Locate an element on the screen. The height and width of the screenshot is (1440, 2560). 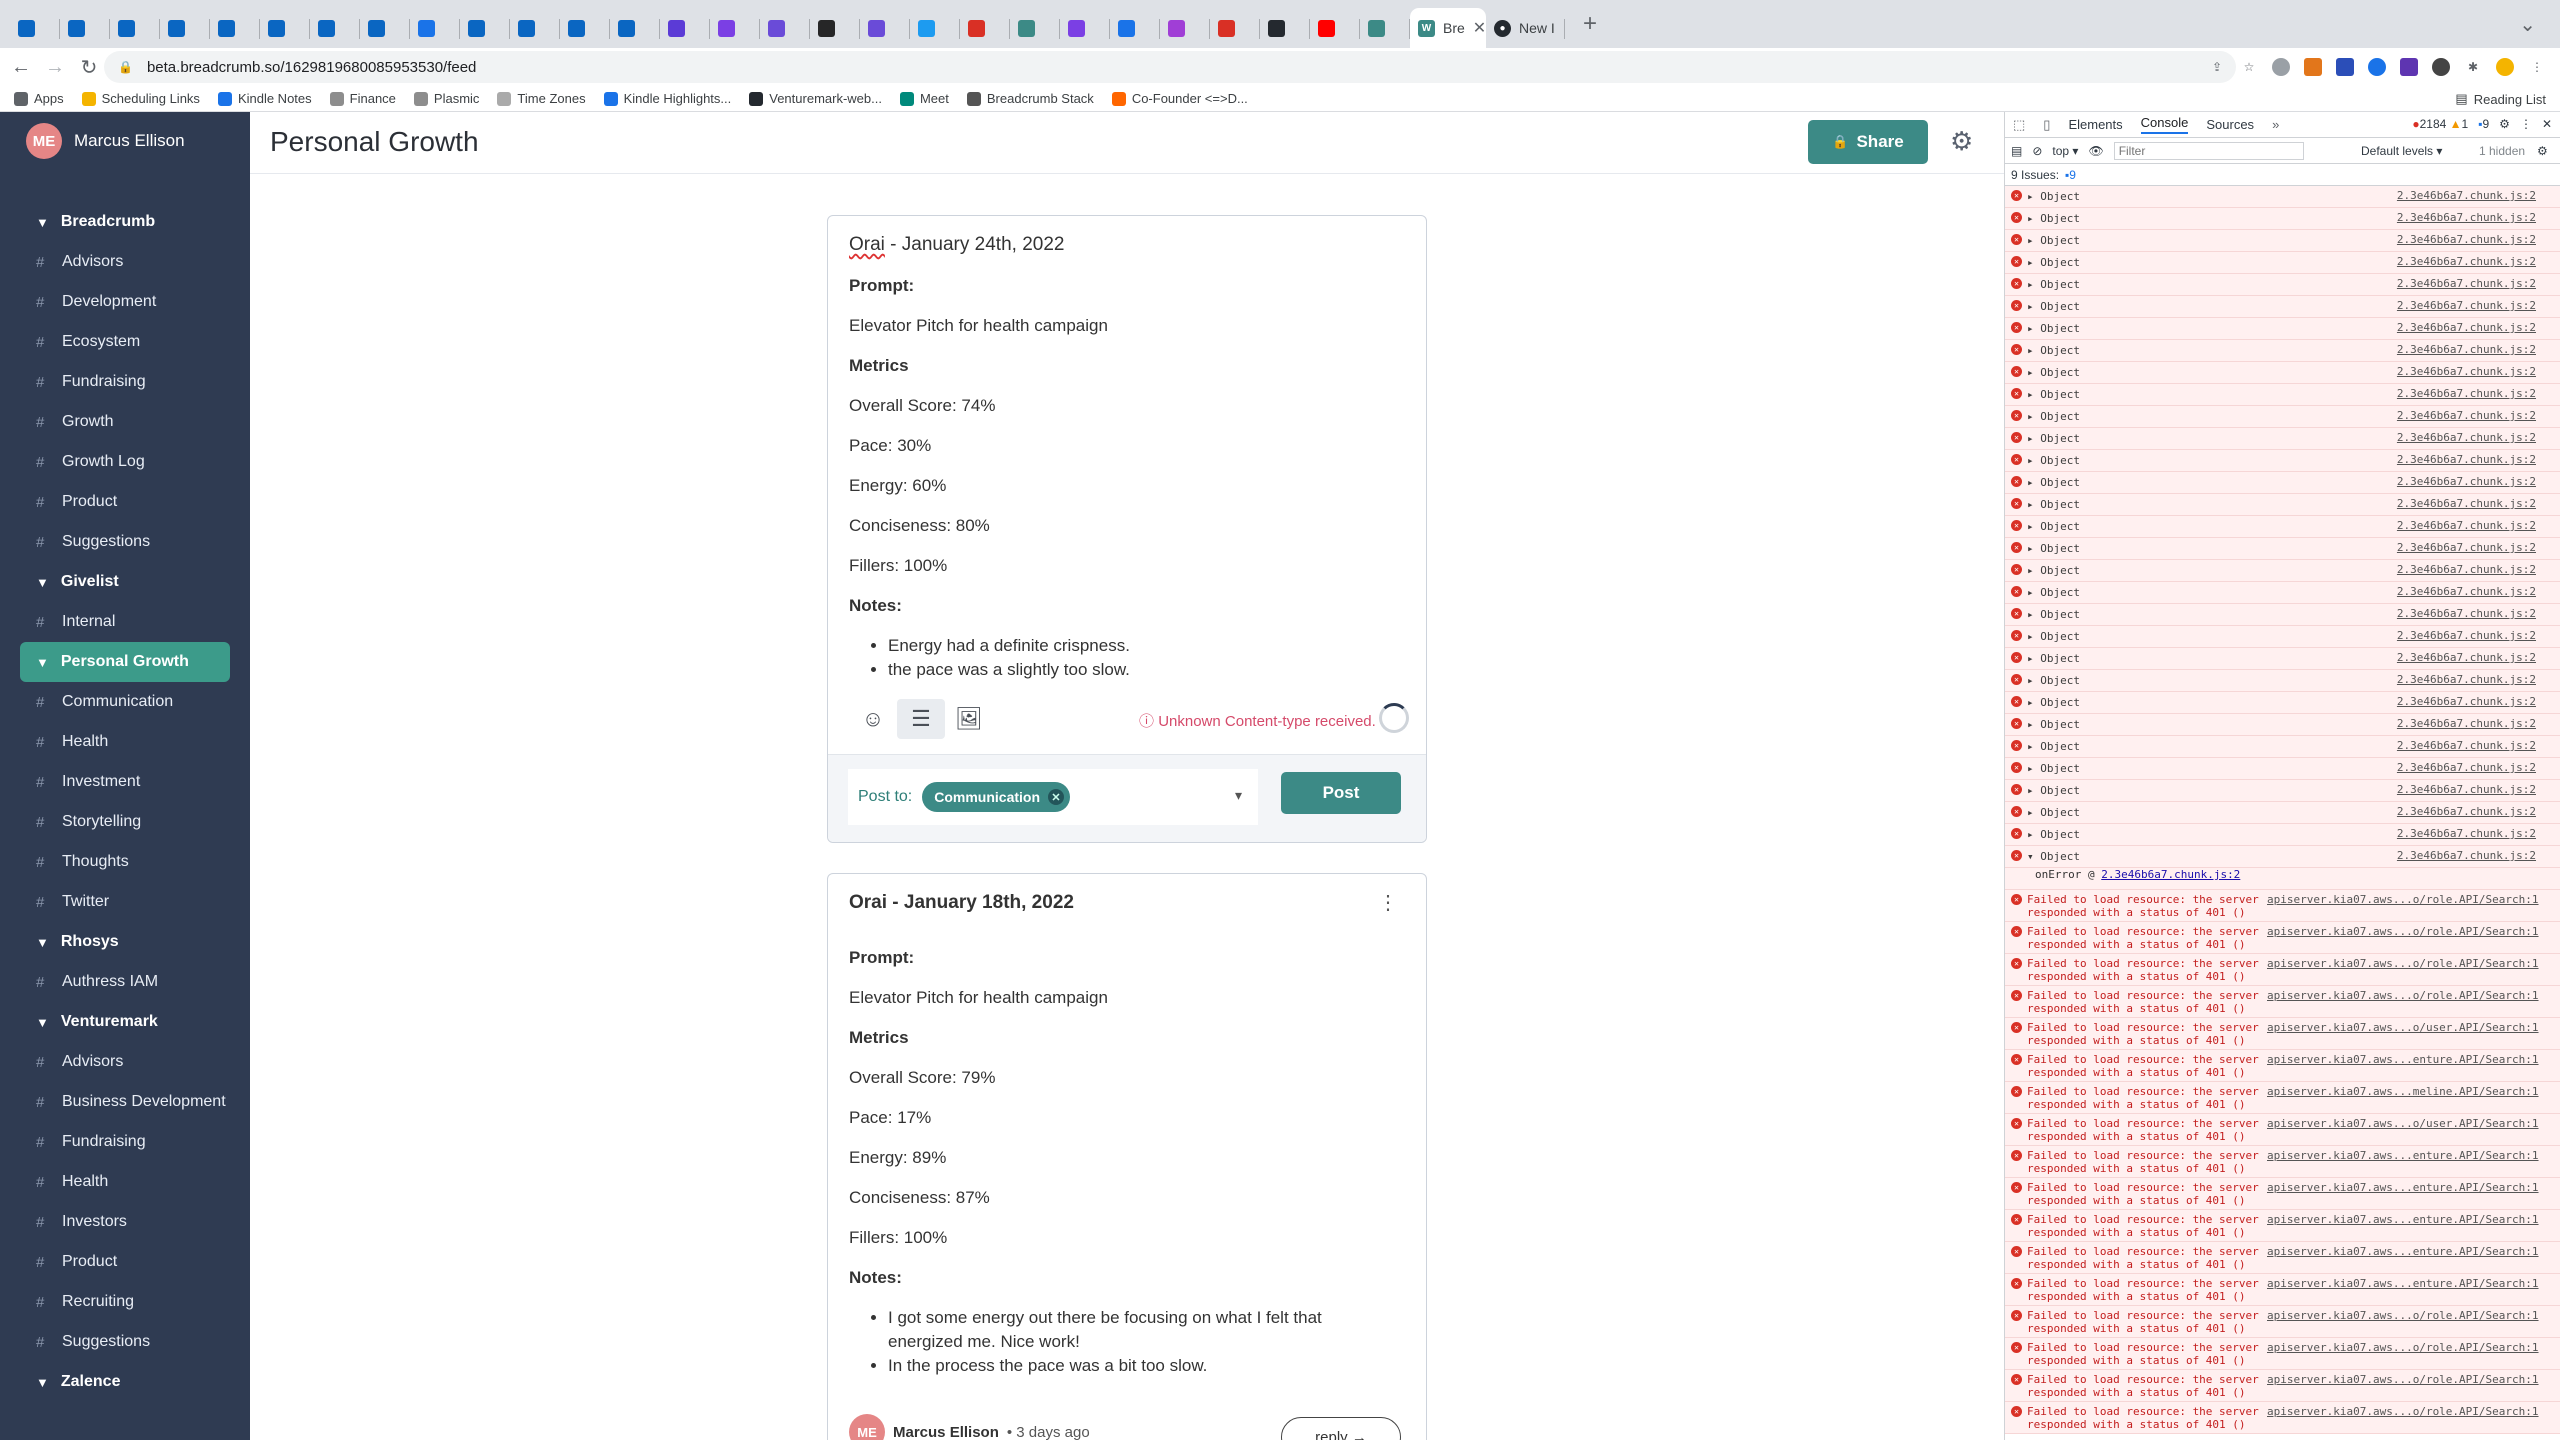
back-arrow-icon: ← is located at coordinates (21, 67).